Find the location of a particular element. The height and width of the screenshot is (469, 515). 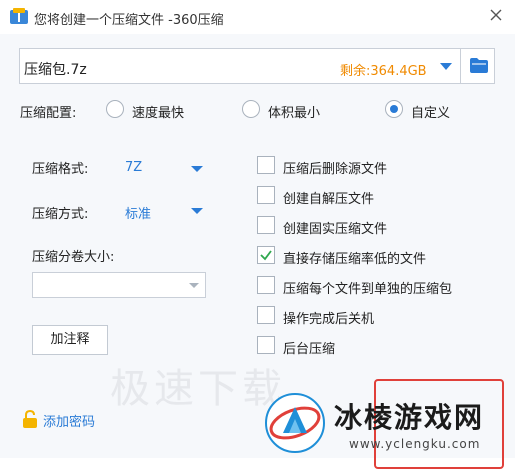

checkbox-store-low-ratio-label: 直接存储压缩率低的文件 is located at coordinates (354, 257).